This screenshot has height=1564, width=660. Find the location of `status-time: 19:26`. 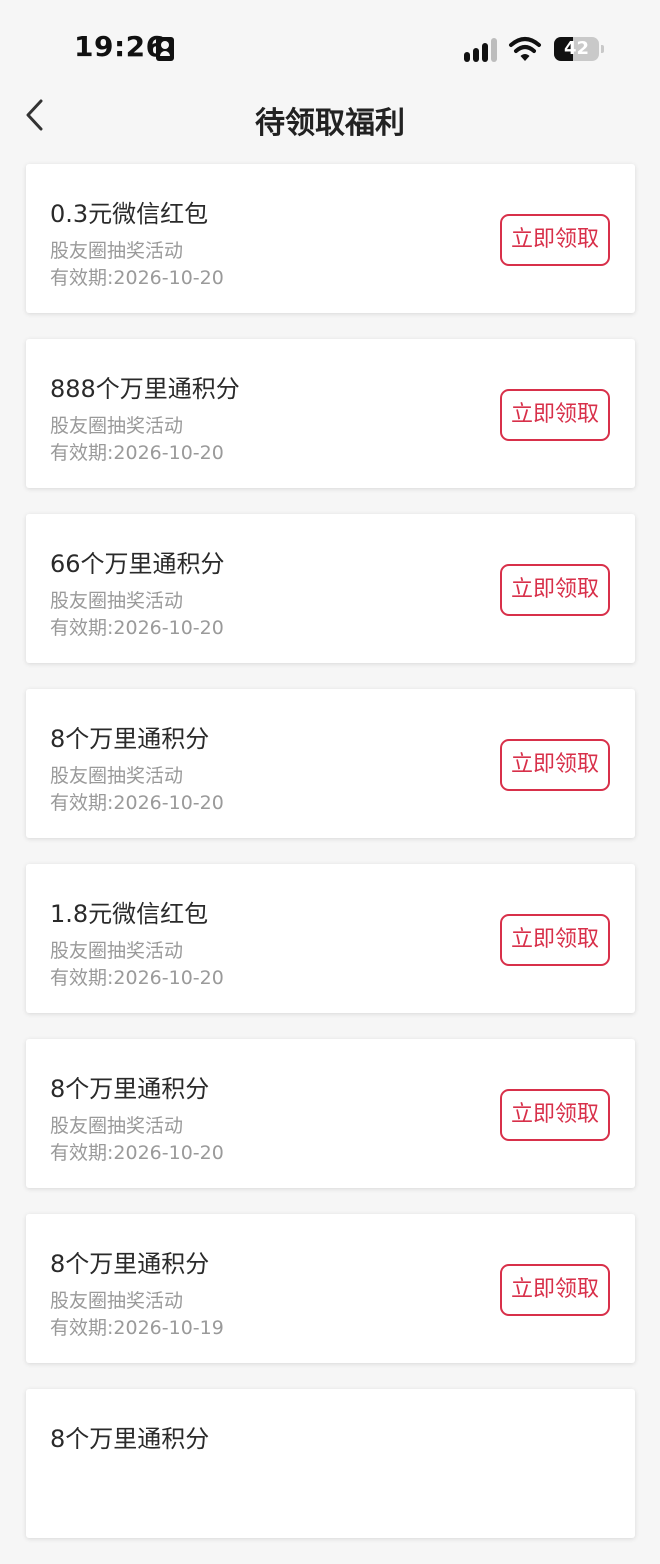

status-time: 19:26 is located at coordinates (120, 46).